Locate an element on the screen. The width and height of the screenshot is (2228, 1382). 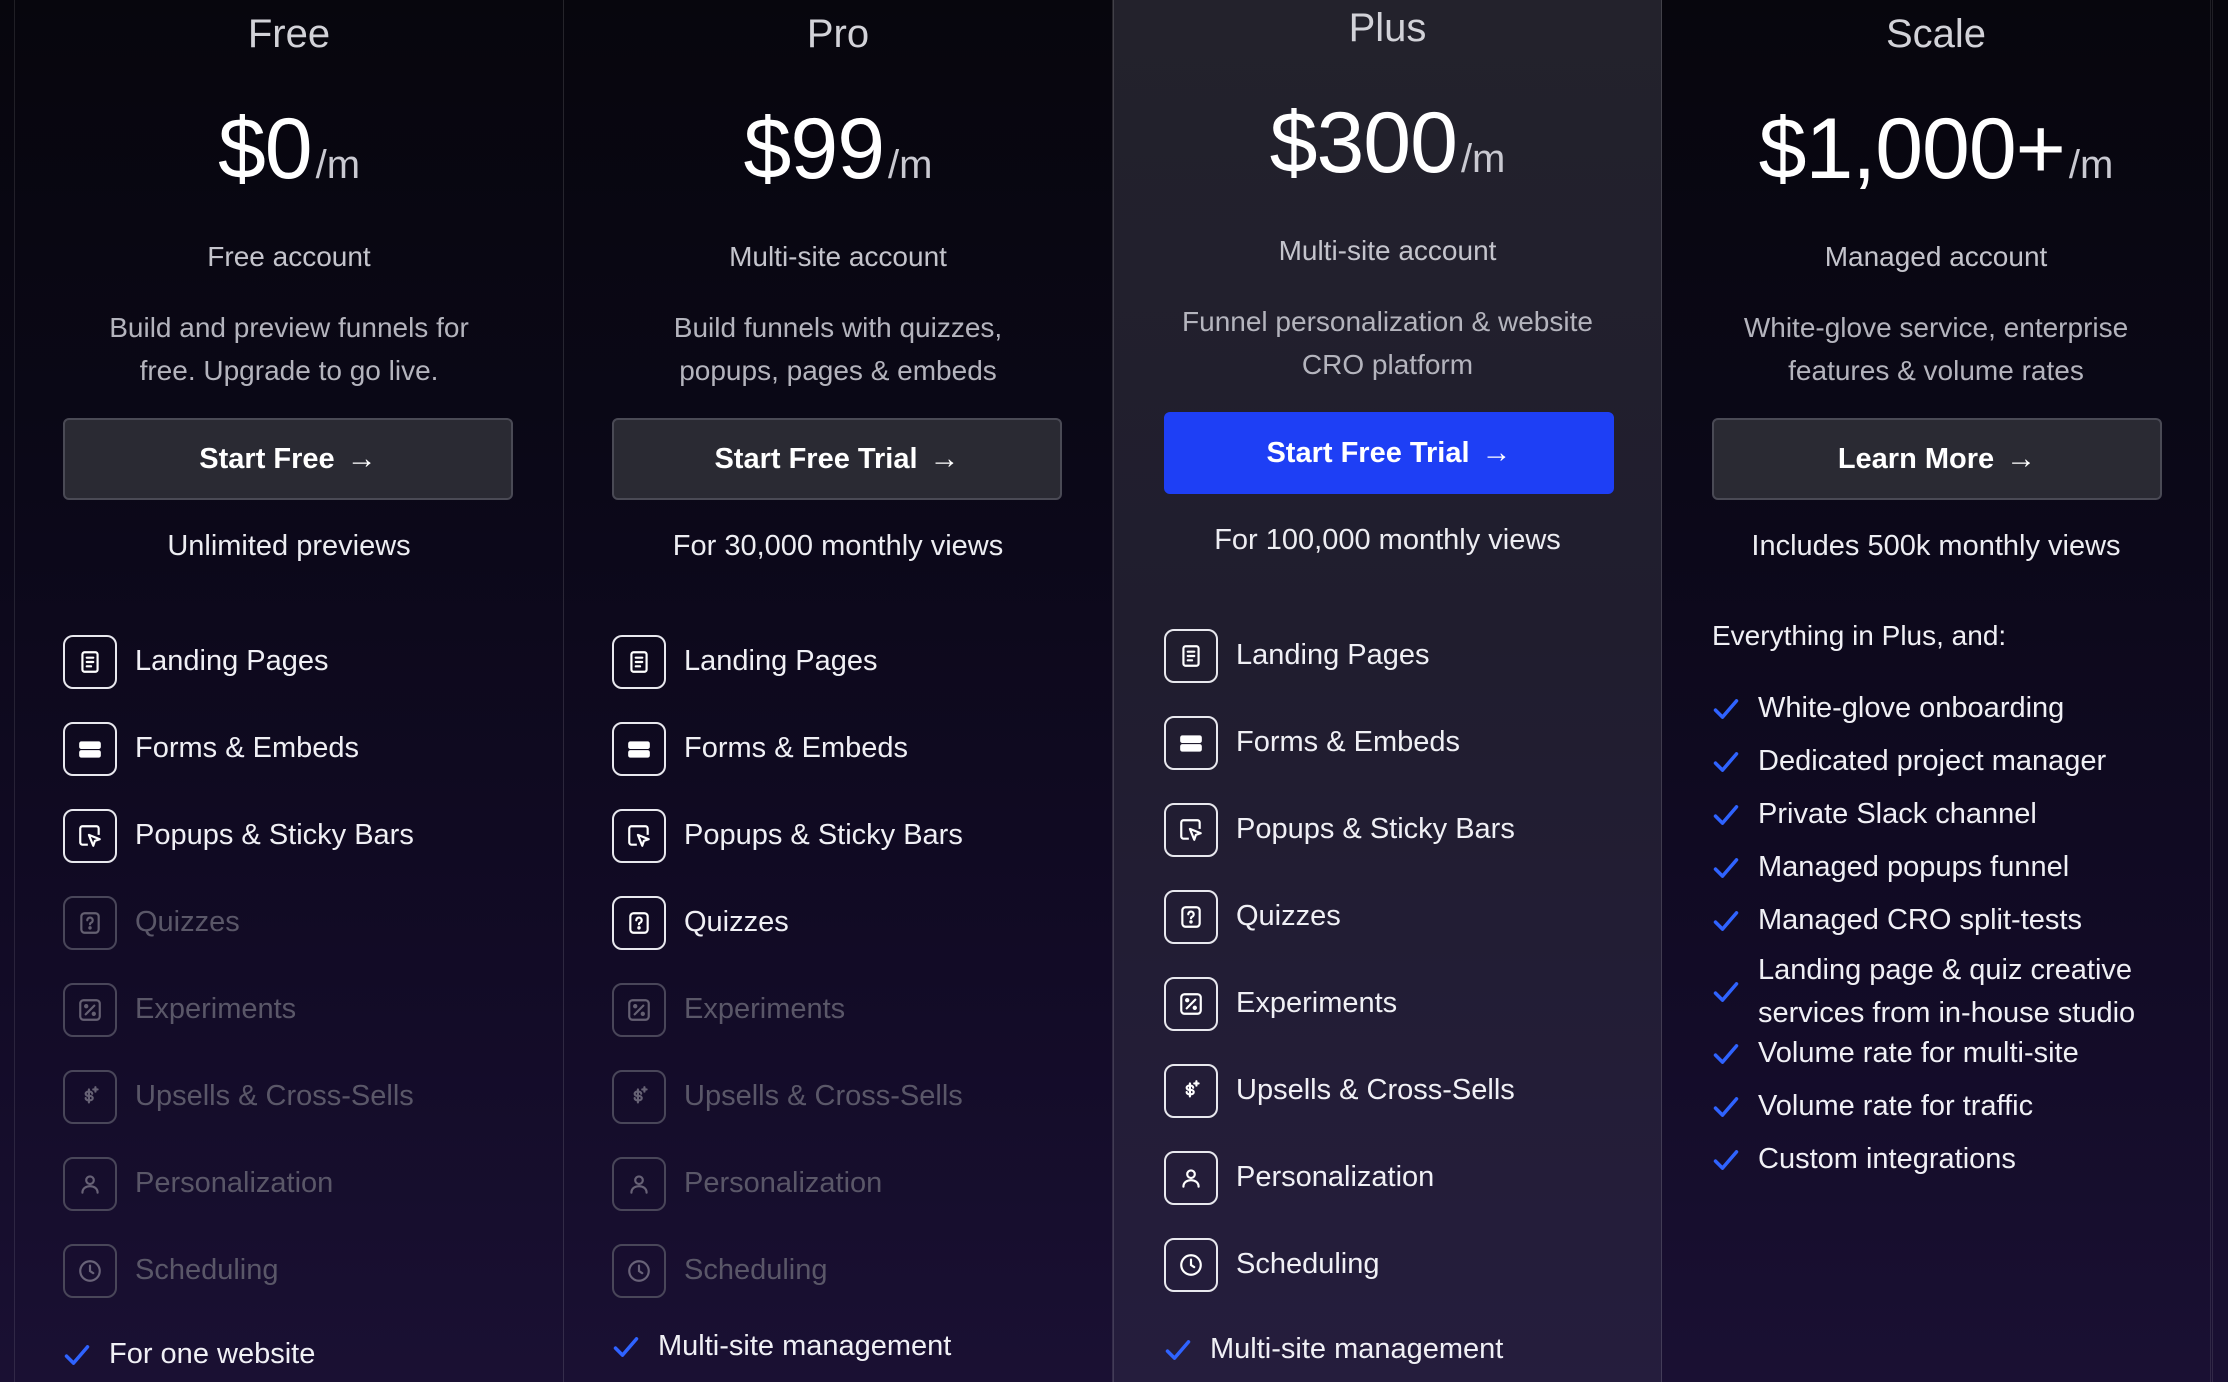
start-free-trial-button: Start Free Trial → is located at coordinates (837, 459).